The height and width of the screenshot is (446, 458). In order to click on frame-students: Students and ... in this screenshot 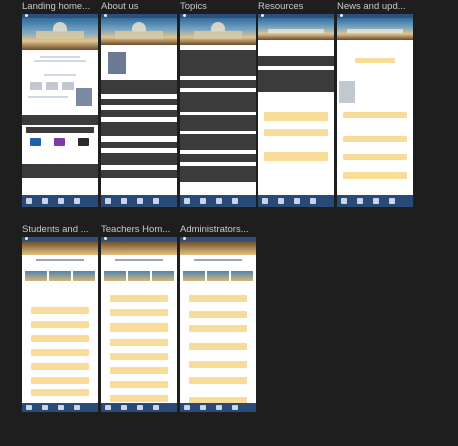, I will do `click(60, 318)`.